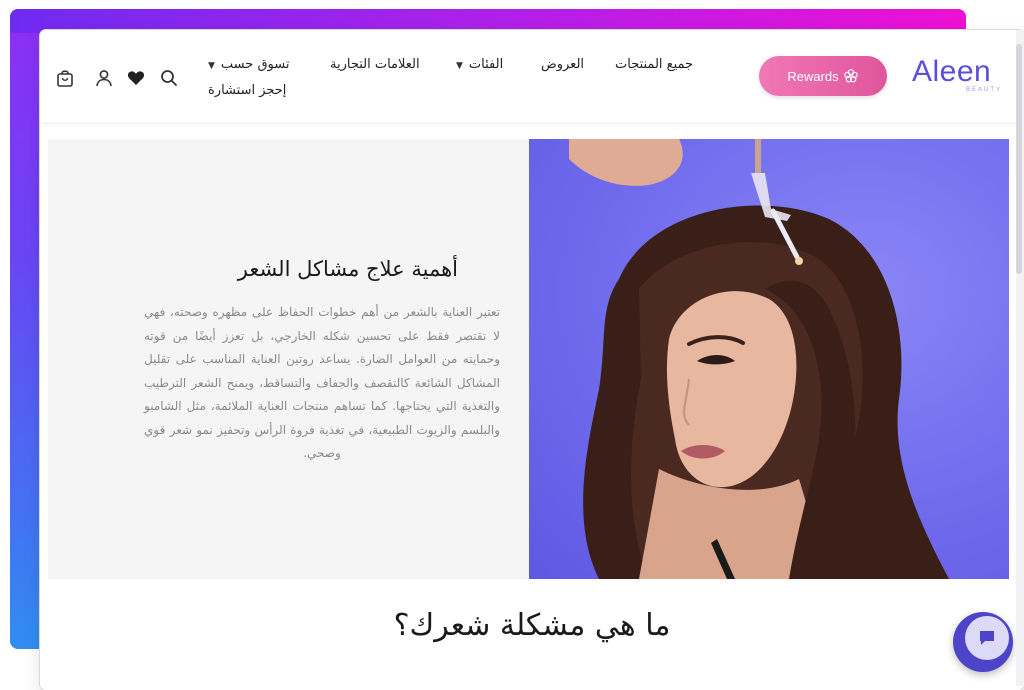  Describe the element at coordinates (654, 65) in the screenshot. I see `nav-all-products: جميع المنتجات` at that location.